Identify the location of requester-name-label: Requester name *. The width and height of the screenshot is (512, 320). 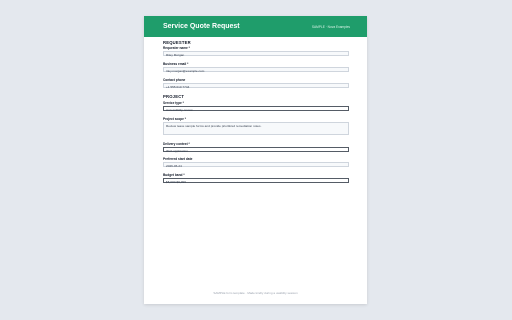
(176, 48).